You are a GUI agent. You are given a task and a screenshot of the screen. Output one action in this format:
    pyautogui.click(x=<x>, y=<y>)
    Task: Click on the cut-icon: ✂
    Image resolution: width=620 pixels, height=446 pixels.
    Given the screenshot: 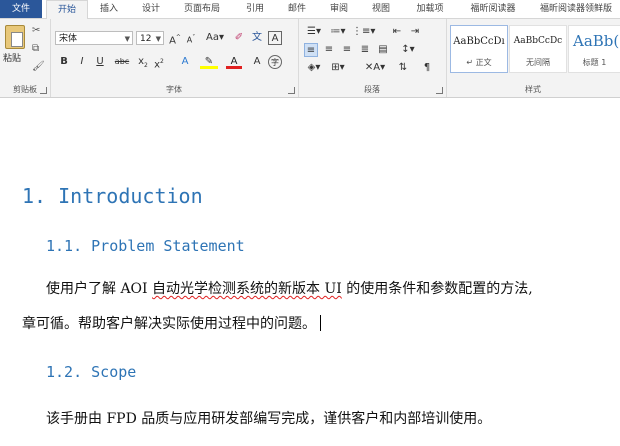 What is the action you would take?
    pyautogui.click(x=36, y=31)
    